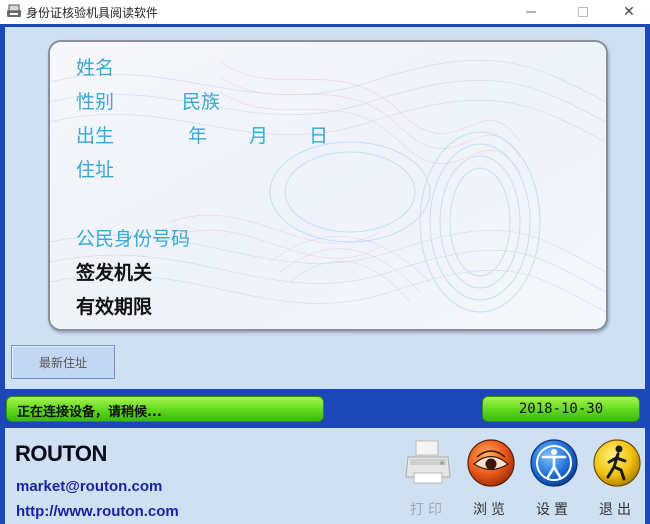 The height and width of the screenshot is (524, 650). I want to click on minimize-icon, so click(531, 12).